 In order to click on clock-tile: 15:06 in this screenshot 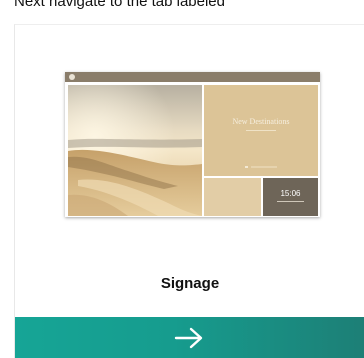, I will do `click(290, 197)`.